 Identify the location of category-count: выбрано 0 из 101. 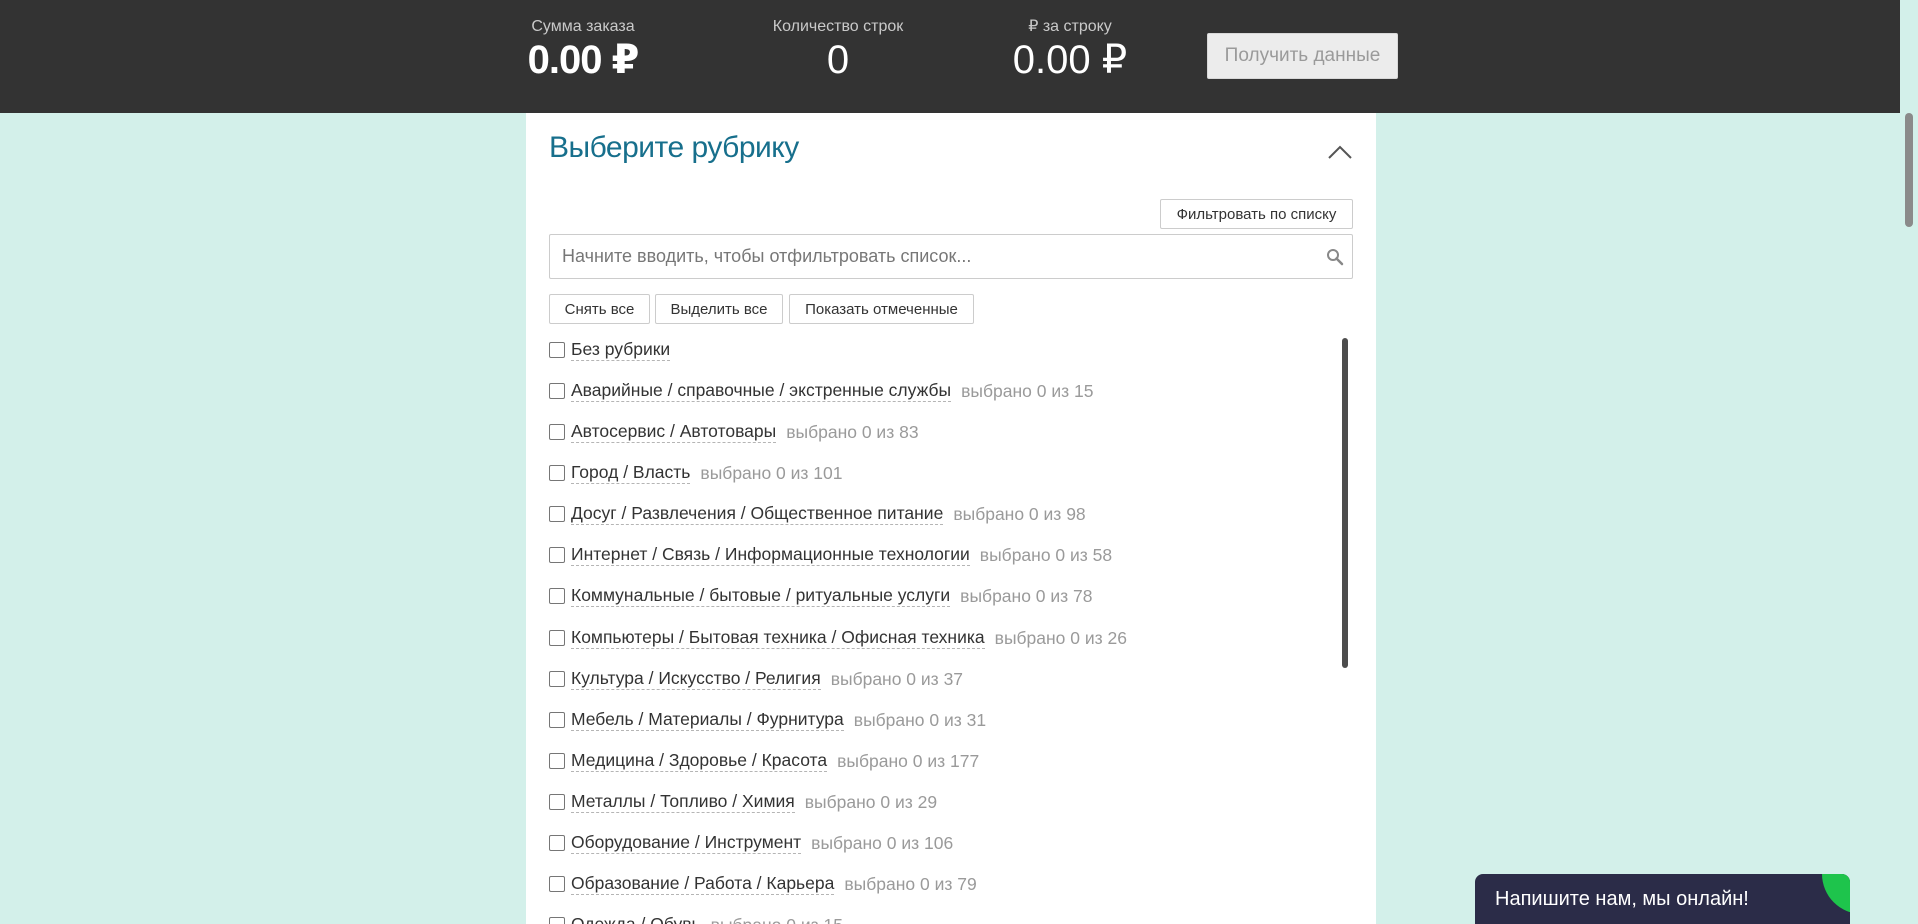
(771, 472).